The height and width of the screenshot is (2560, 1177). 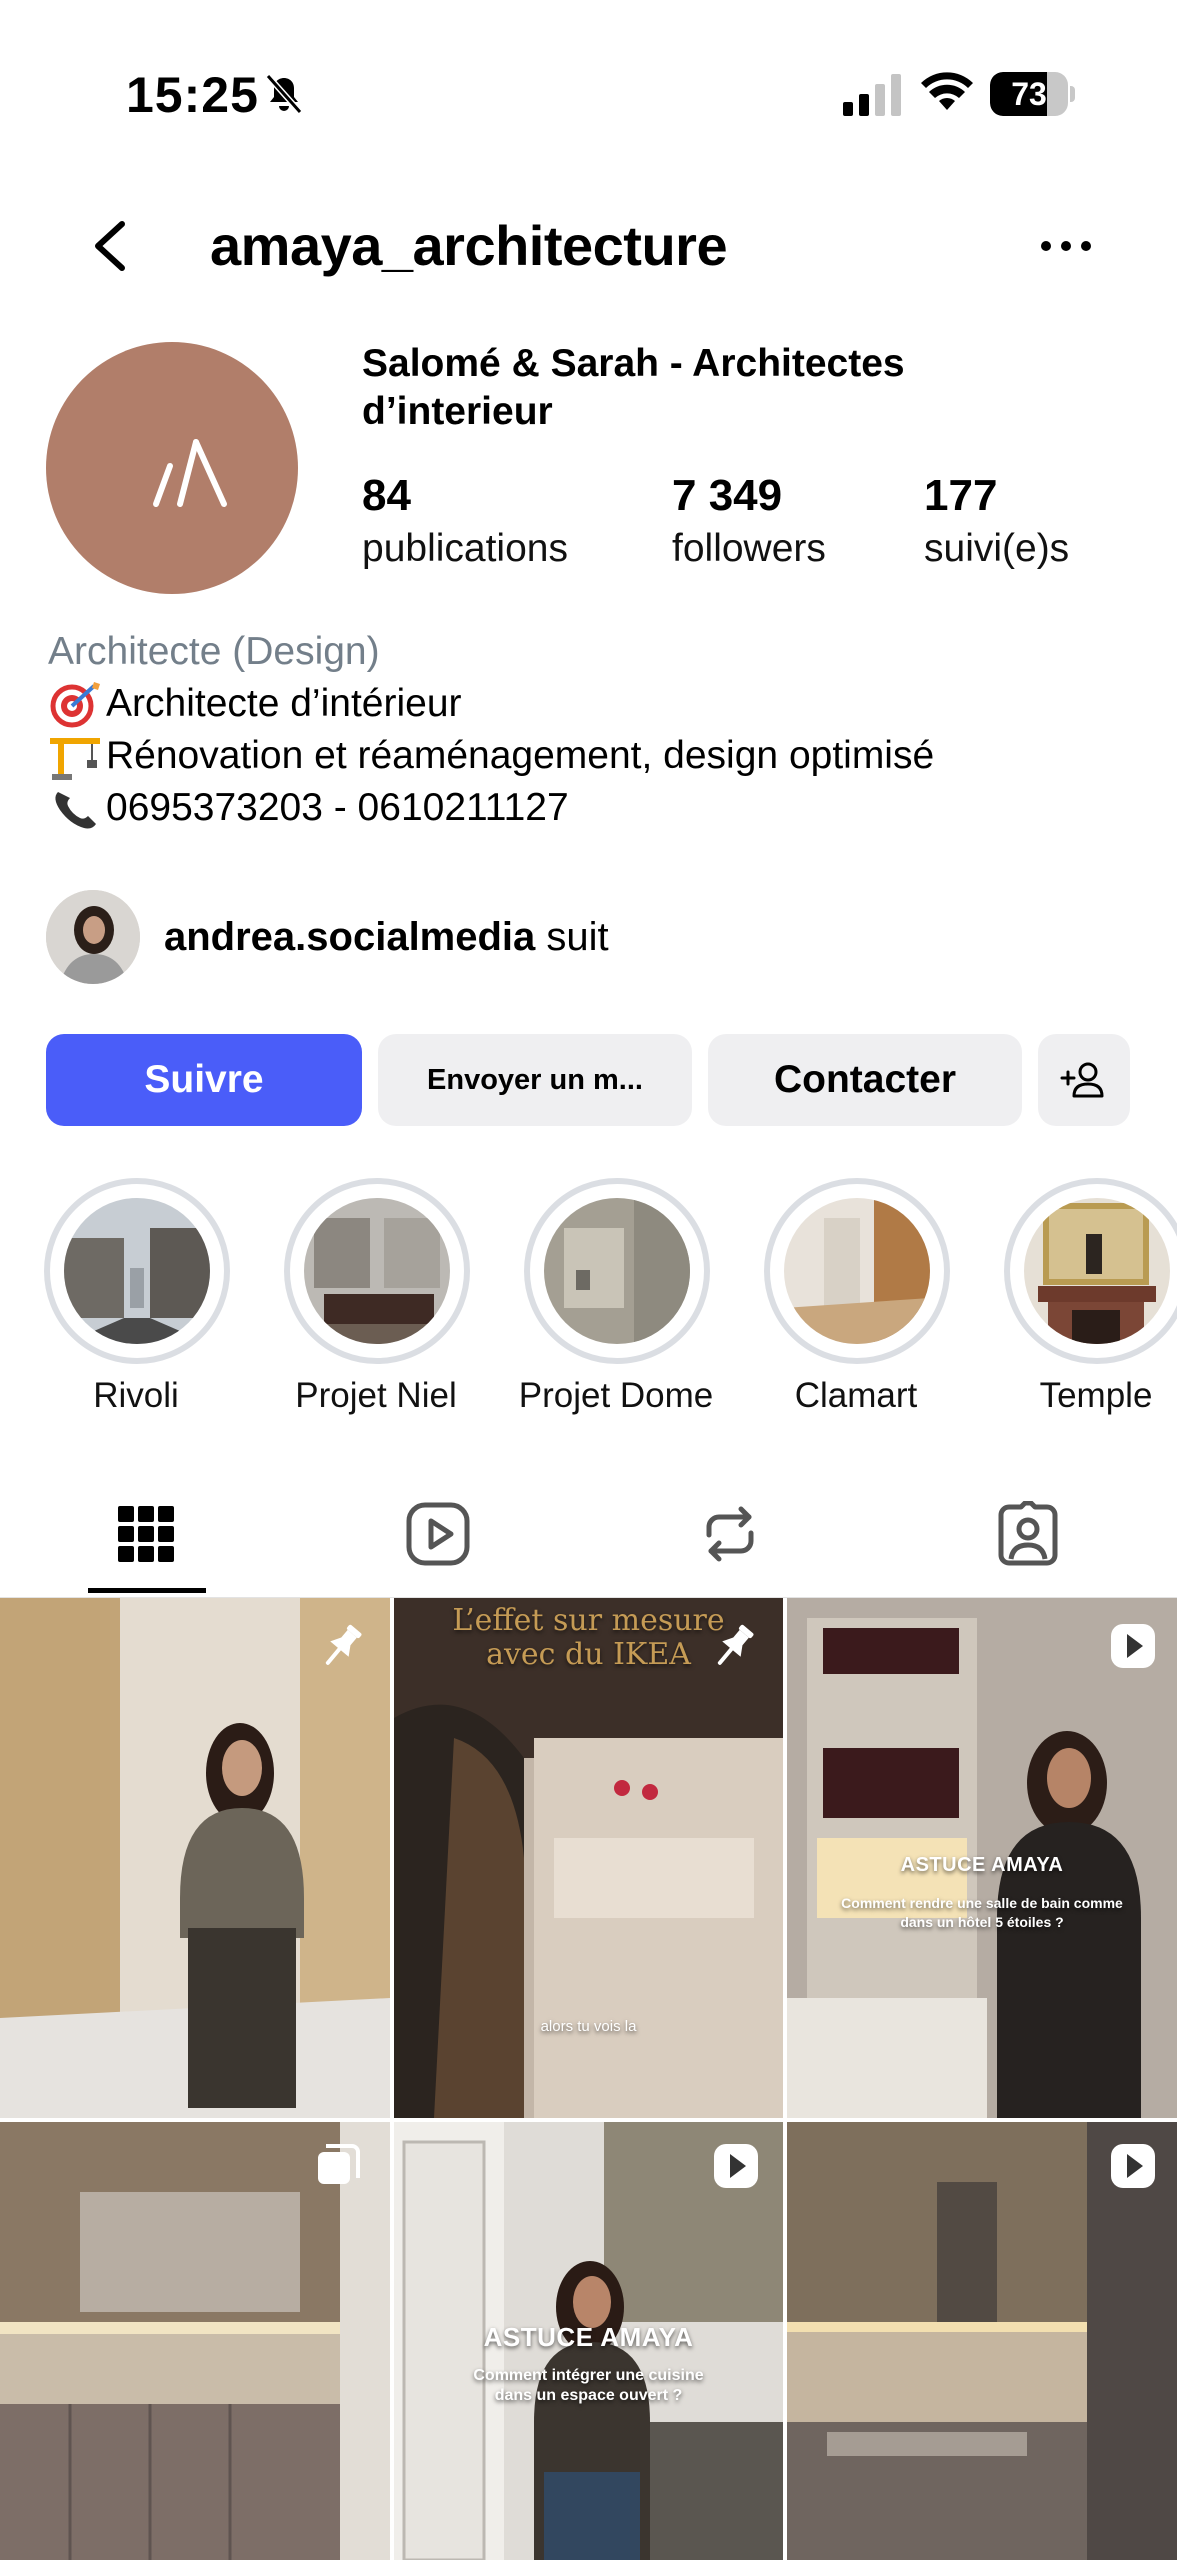 What do you see at coordinates (93, 937) in the screenshot?
I see `follower-avatar` at bounding box center [93, 937].